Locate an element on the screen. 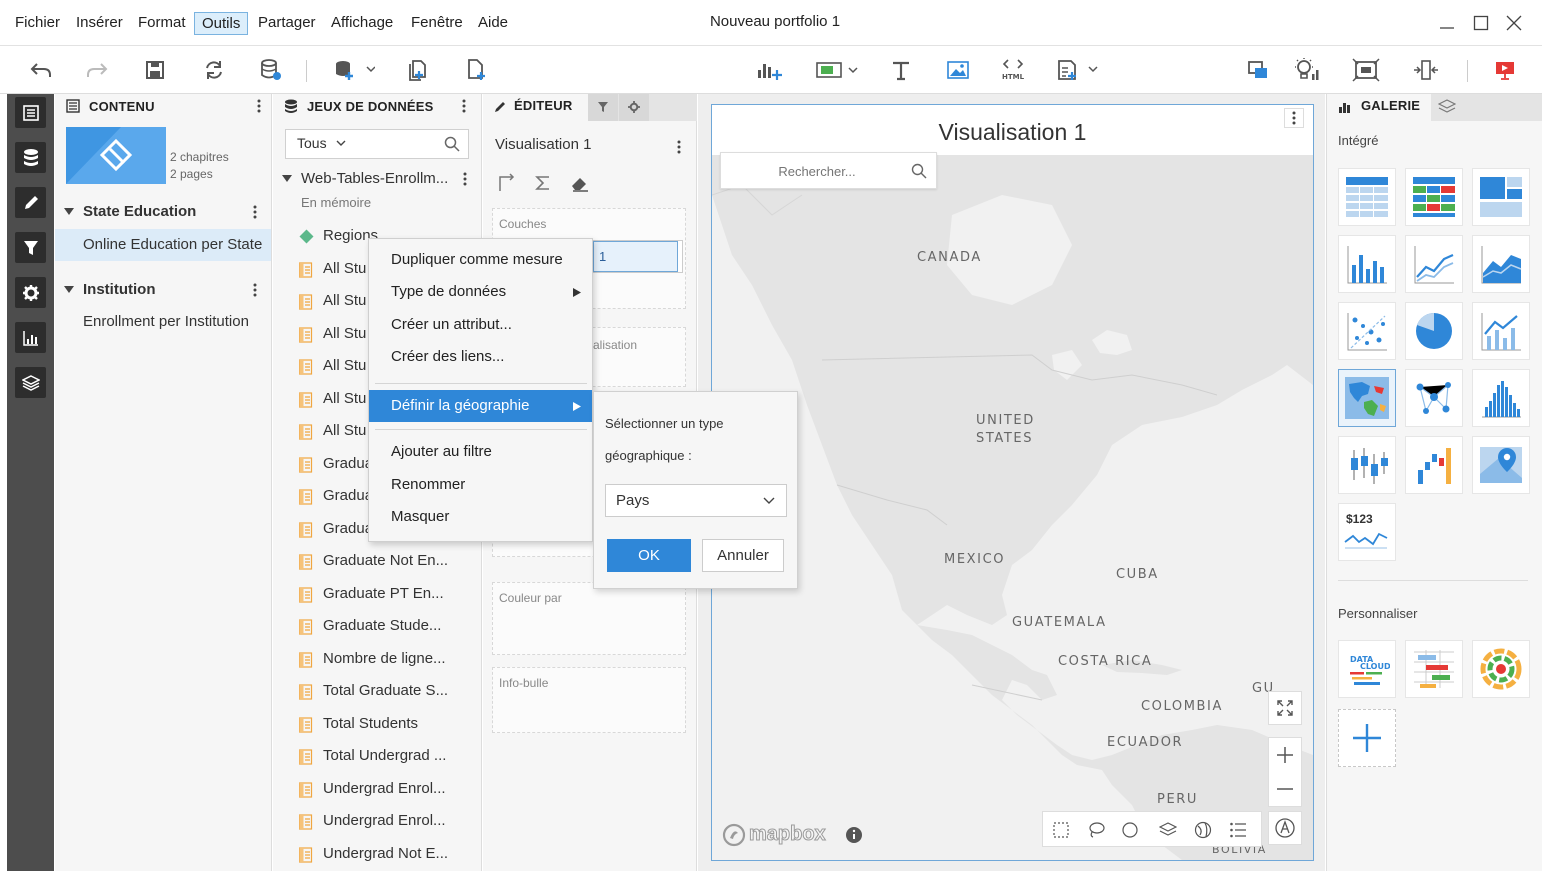 This screenshot has width=1542, height=871. table-of-contents-icon is located at coordinates (30, 112).